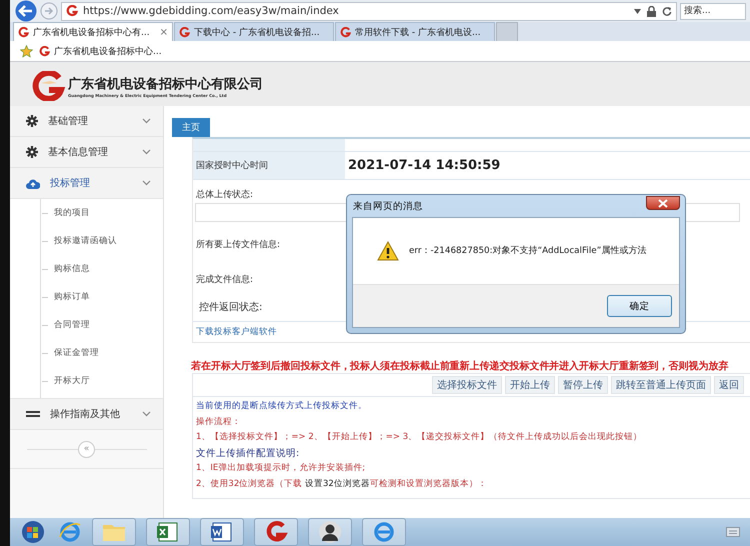 The height and width of the screenshot is (546, 750). What do you see at coordinates (236, 332) in the screenshot?
I see `download-link: 下载投标客户端软件` at bounding box center [236, 332].